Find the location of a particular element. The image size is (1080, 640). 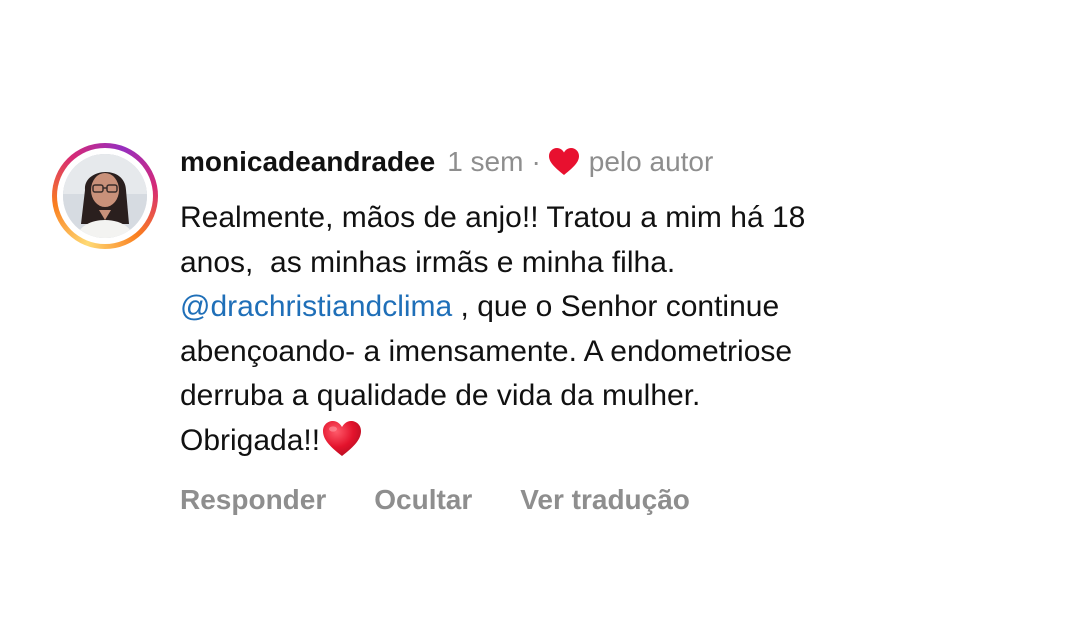

avatar-story-ring is located at coordinates (105, 196).